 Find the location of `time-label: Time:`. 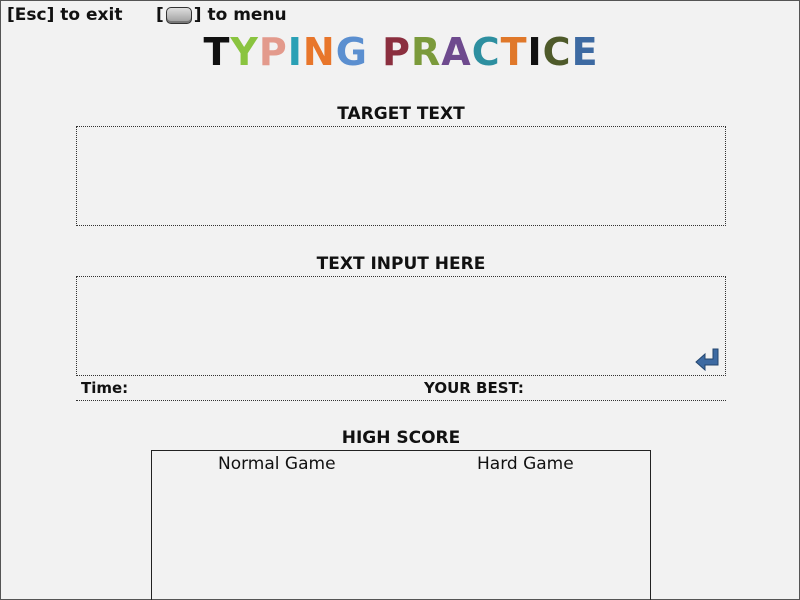

time-label: Time: is located at coordinates (105, 388).